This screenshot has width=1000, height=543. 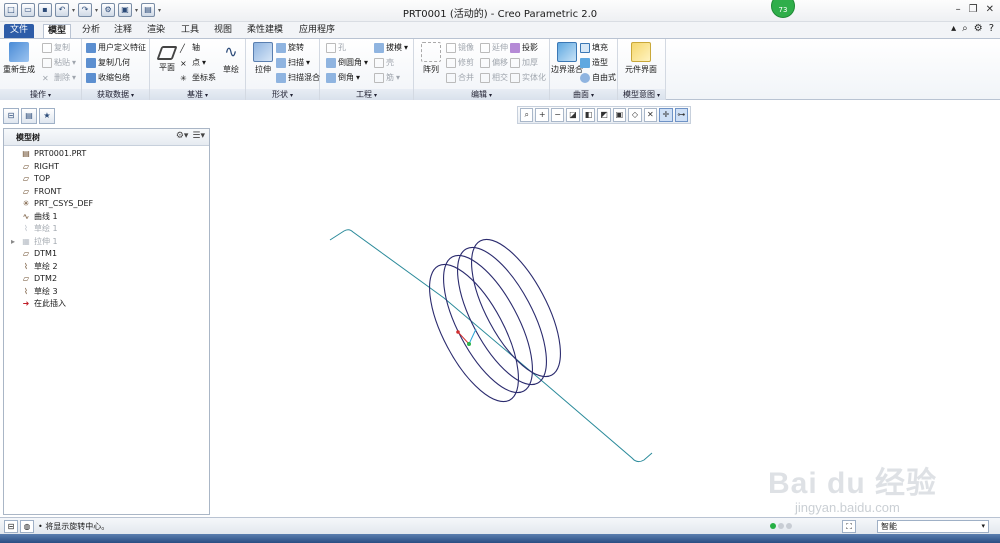 I want to click on options-icon: ⚙, so click(x=978, y=28).